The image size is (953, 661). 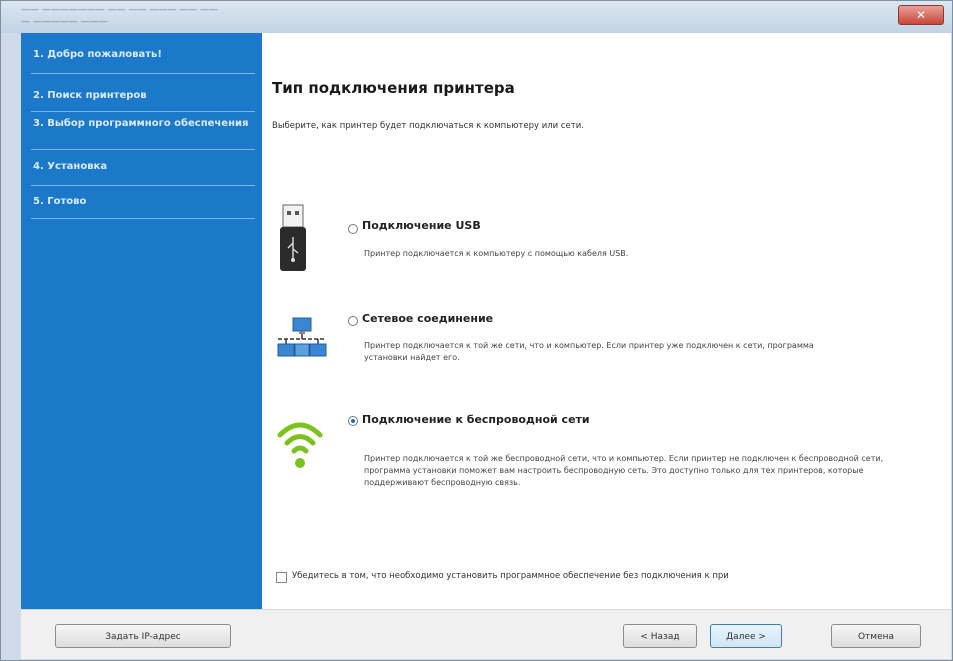 What do you see at coordinates (421, 225) in the screenshot?
I see `usb-option-title: Подключение USB` at bounding box center [421, 225].